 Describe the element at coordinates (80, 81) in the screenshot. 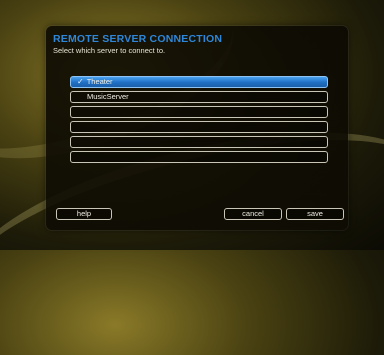

I see `checkmark-icon: ✓` at that location.